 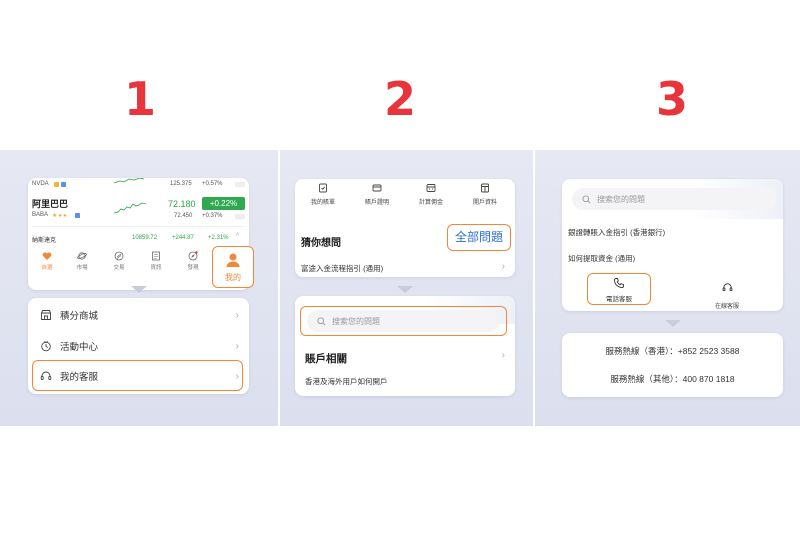 I want to click on nvda-price: 125.375, so click(x=181, y=184).